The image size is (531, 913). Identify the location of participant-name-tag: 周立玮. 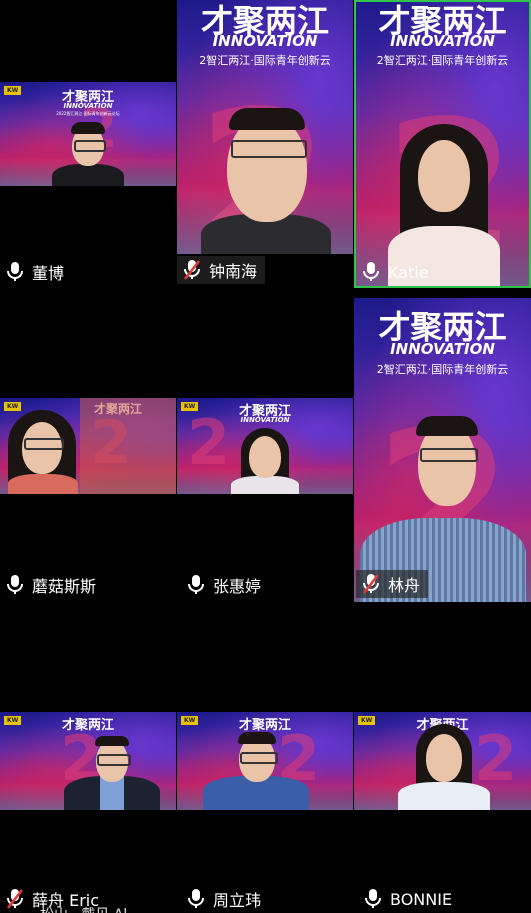
(225, 899).